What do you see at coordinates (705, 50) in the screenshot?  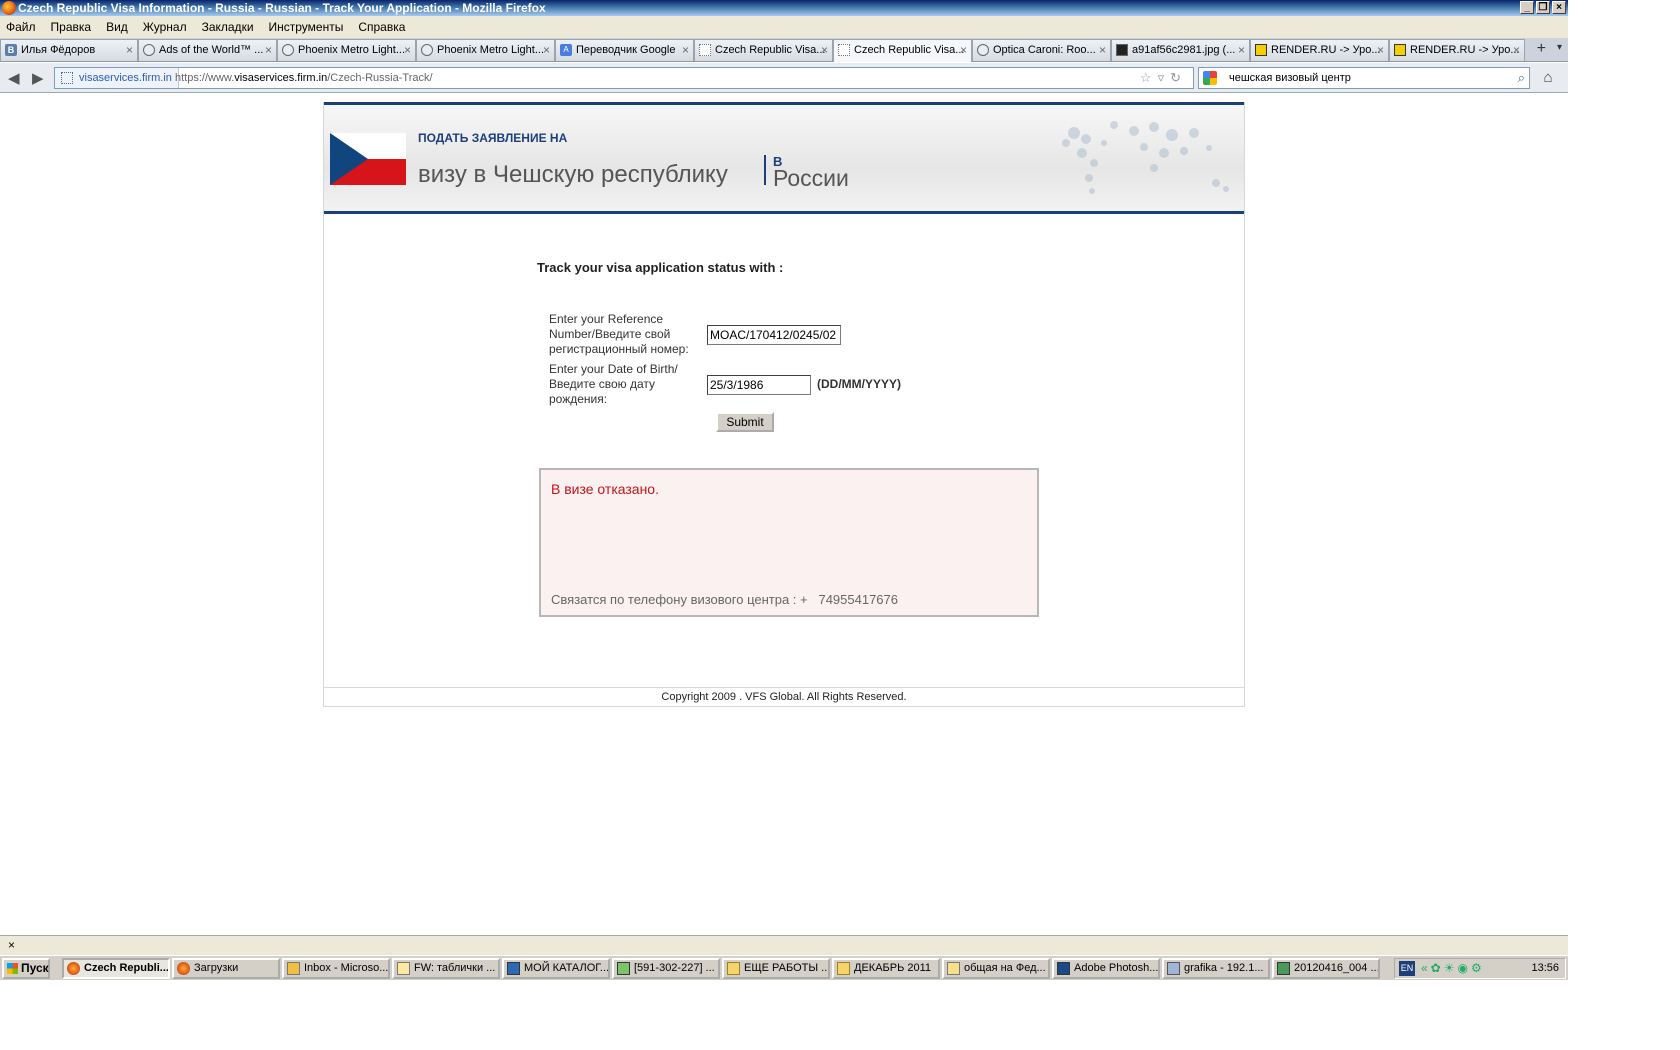 I see `blank-page-icon` at bounding box center [705, 50].